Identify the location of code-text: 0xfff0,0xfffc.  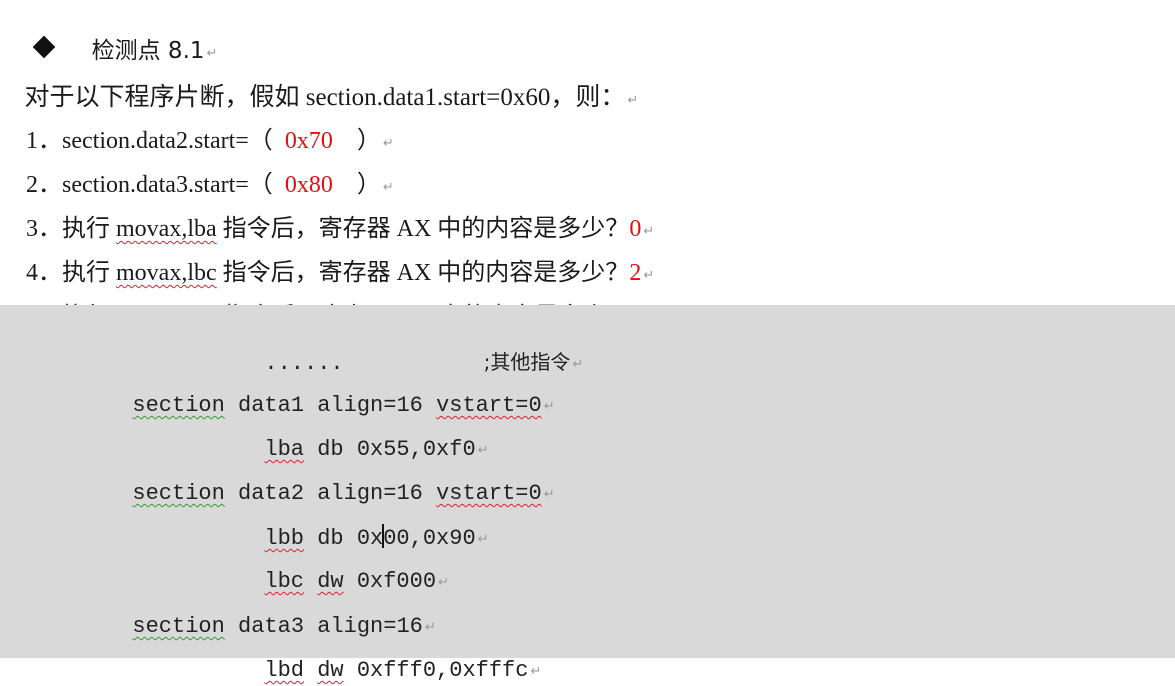
(436, 670).